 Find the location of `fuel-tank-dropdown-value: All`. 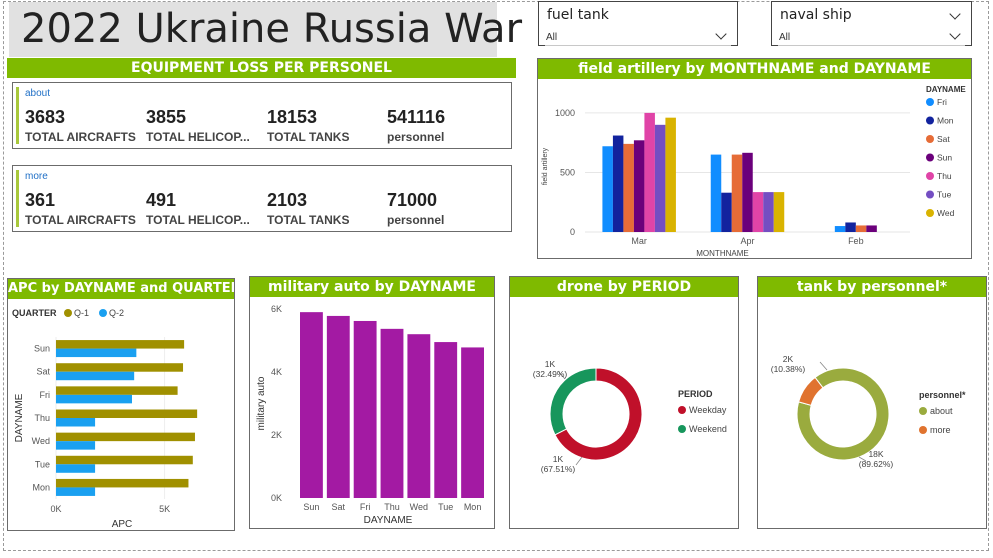

fuel-tank-dropdown-value: All is located at coordinates (552, 37).